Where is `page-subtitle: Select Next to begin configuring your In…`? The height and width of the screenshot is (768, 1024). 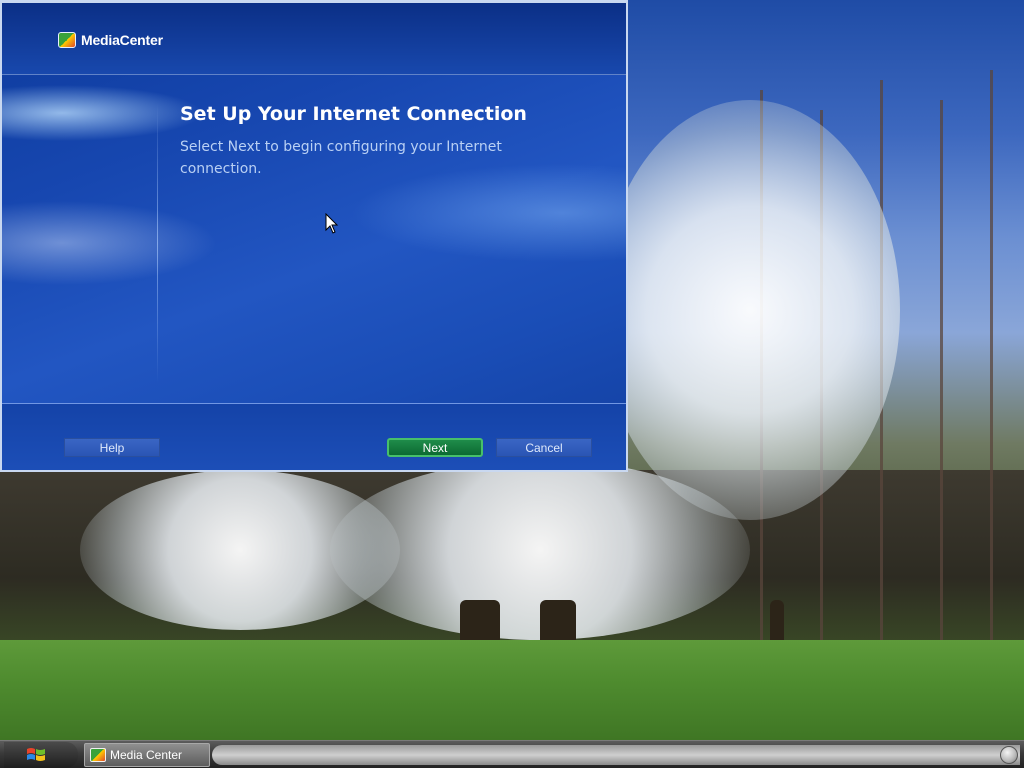
page-subtitle: Select Next to begin configuring your In… is located at coordinates (341, 158).